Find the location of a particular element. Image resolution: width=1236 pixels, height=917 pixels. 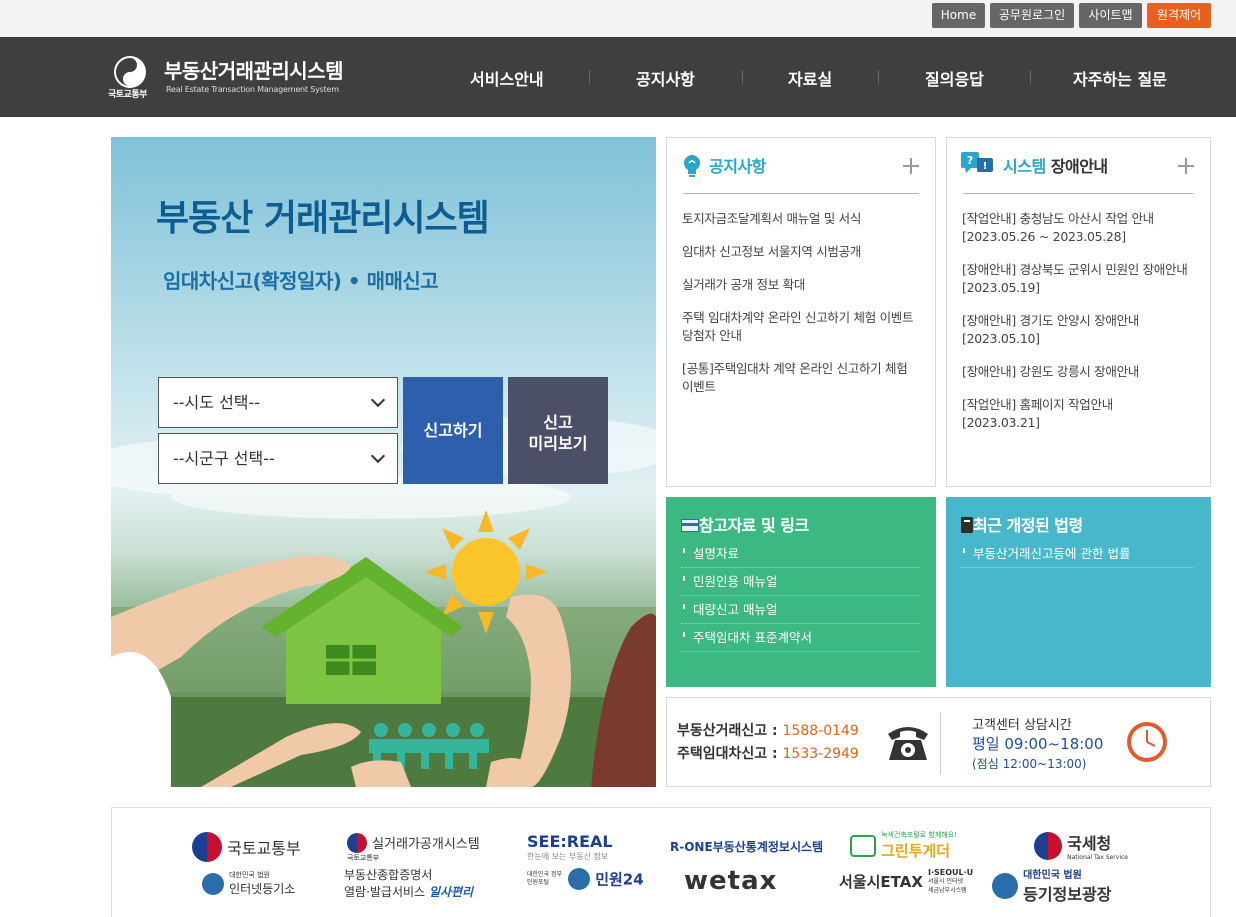

logo-brand: 일사편리 is located at coordinates (451, 892).